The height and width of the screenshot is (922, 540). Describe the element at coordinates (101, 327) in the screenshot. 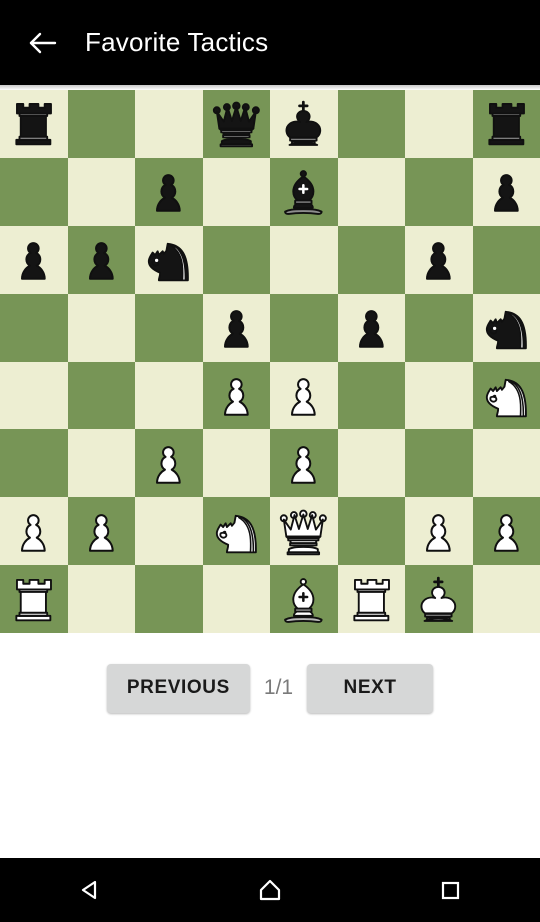

I see `board-square-b5` at that location.